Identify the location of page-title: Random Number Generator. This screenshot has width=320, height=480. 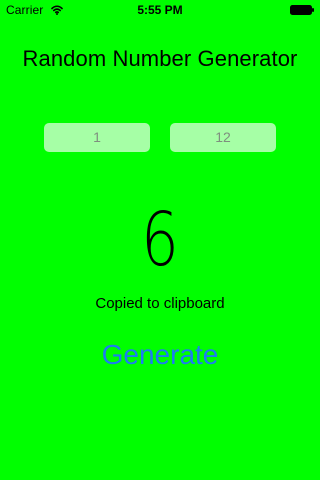
(160, 58).